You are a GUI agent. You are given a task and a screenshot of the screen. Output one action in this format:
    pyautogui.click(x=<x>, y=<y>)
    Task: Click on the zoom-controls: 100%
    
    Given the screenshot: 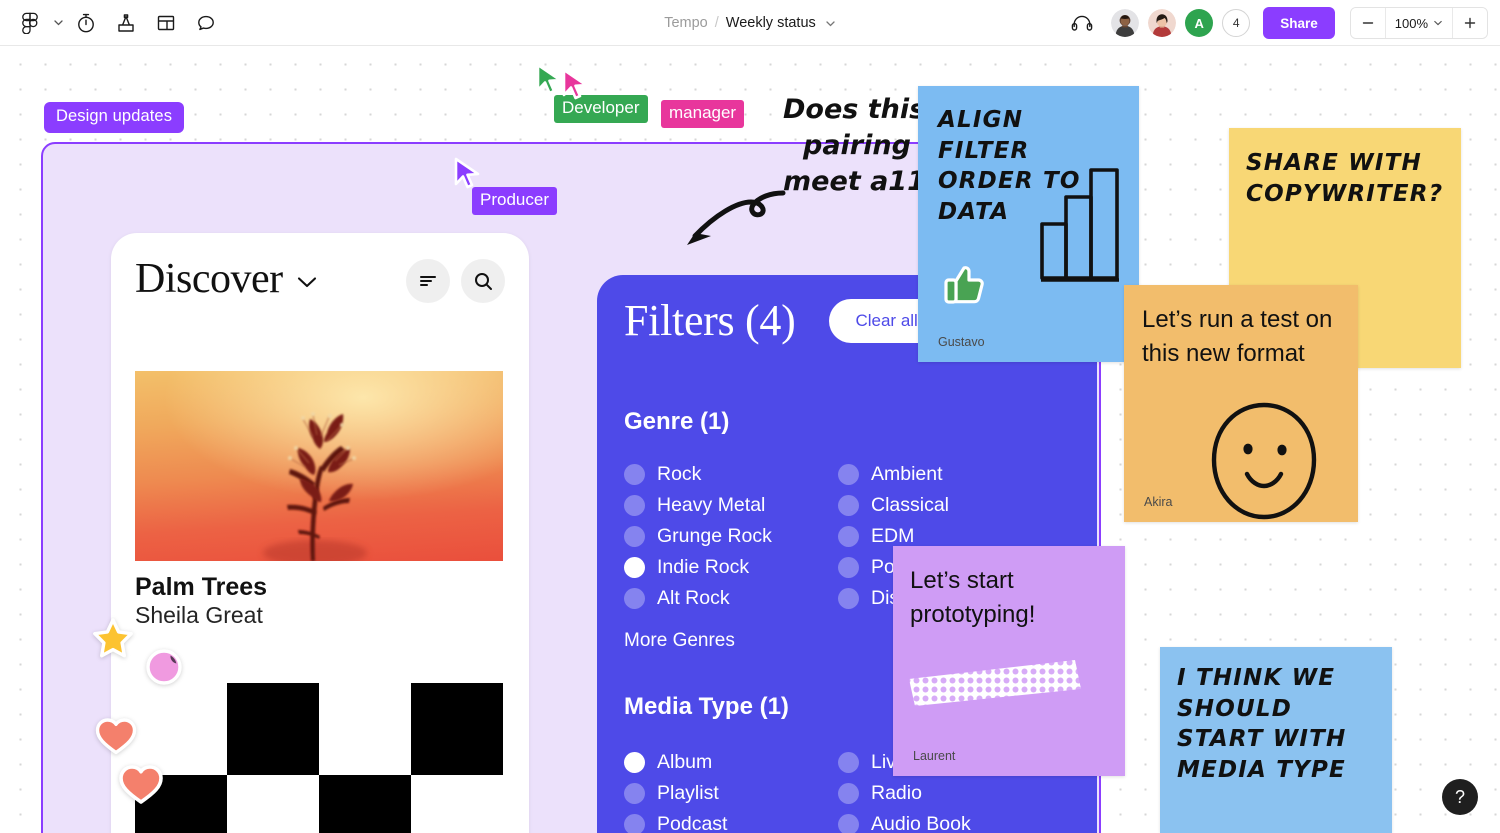 What is the action you would take?
    pyautogui.click(x=1418, y=23)
    